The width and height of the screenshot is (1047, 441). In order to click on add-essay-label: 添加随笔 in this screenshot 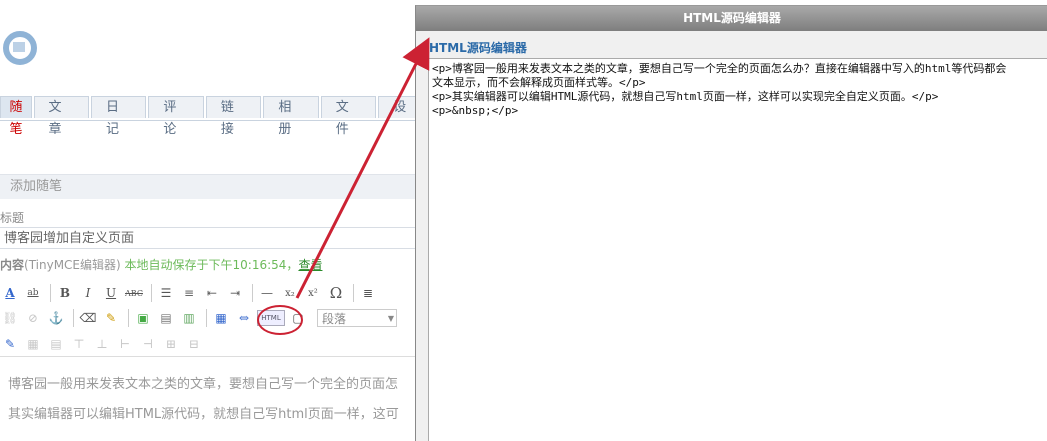, I will do `click(36, 186)`.